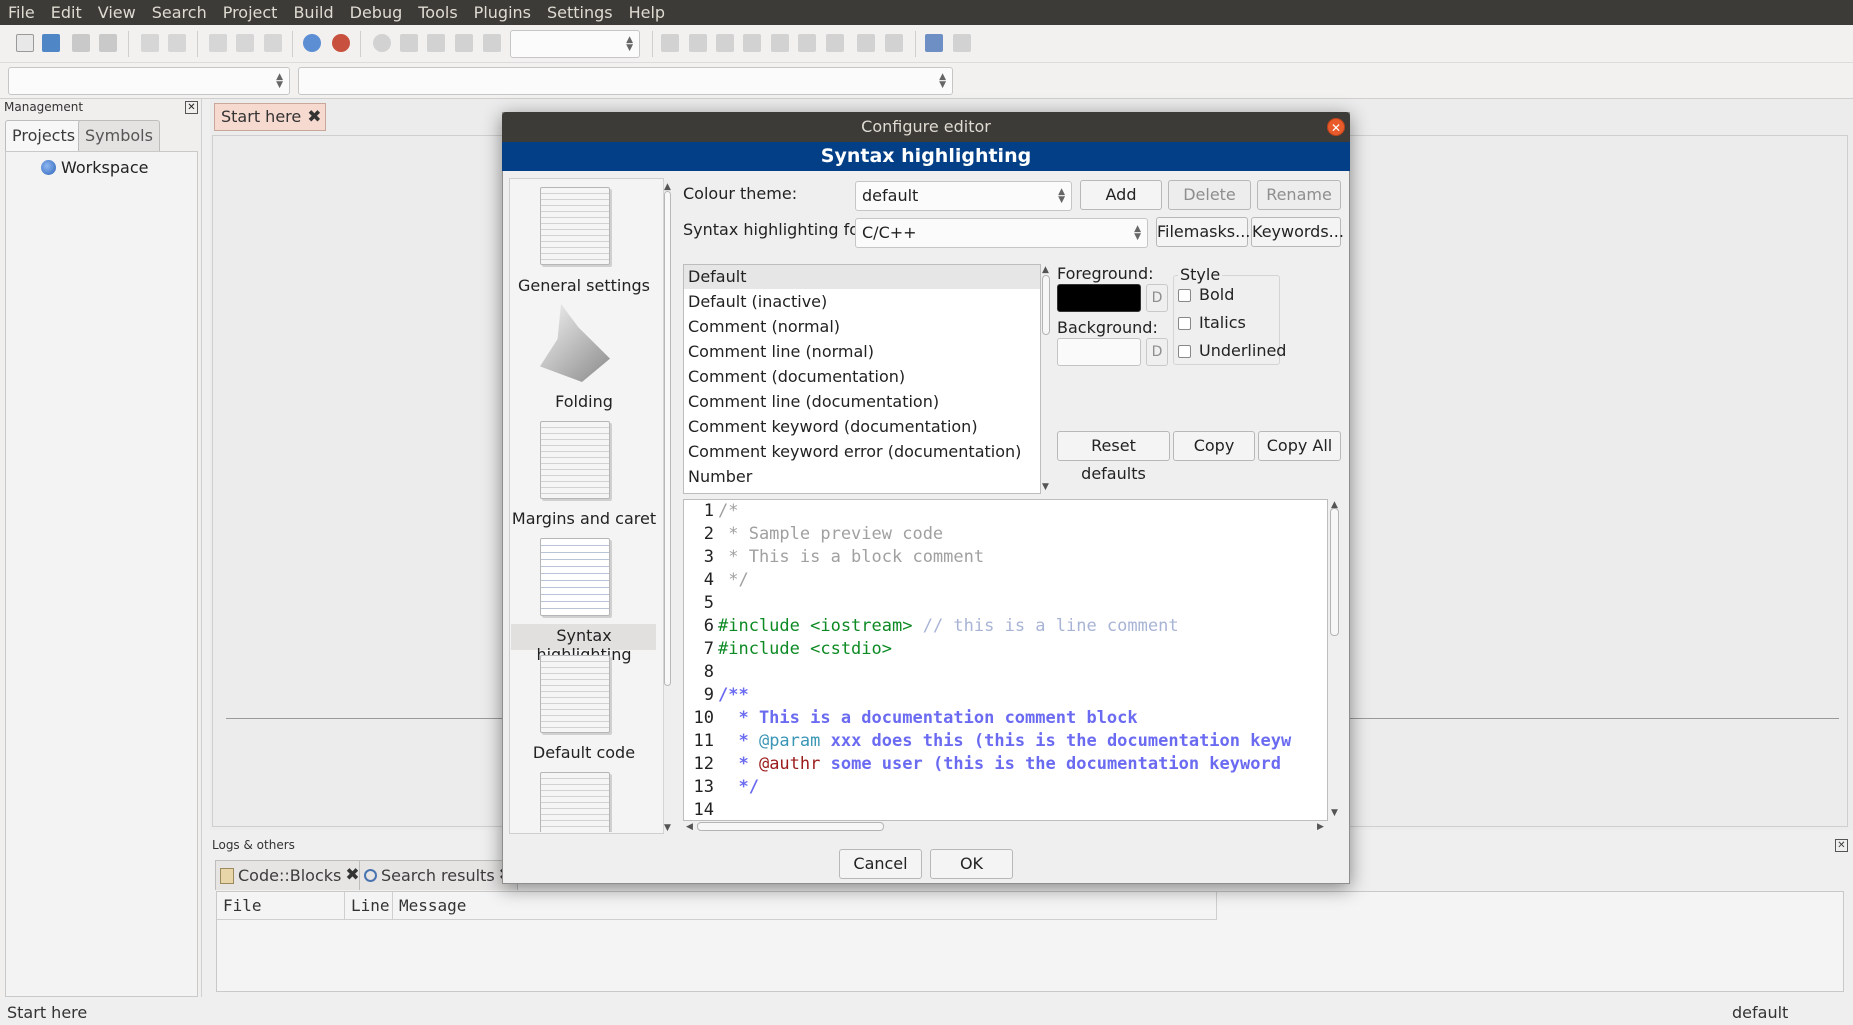  Describe the element at coordinates (963, 196) in the screenshot. I see `colour-theme-select: default ▲ ▼` at that location.